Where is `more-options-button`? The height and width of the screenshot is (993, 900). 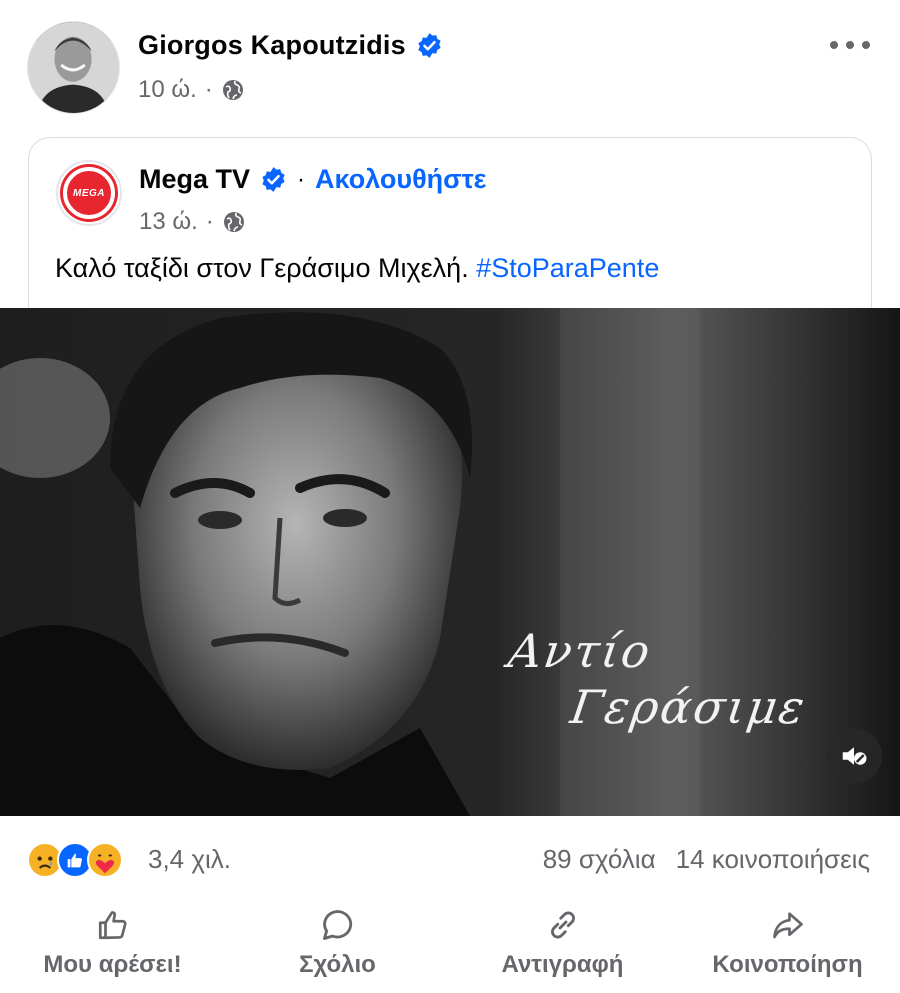 more-options-button is located at coordinates (850, 45).